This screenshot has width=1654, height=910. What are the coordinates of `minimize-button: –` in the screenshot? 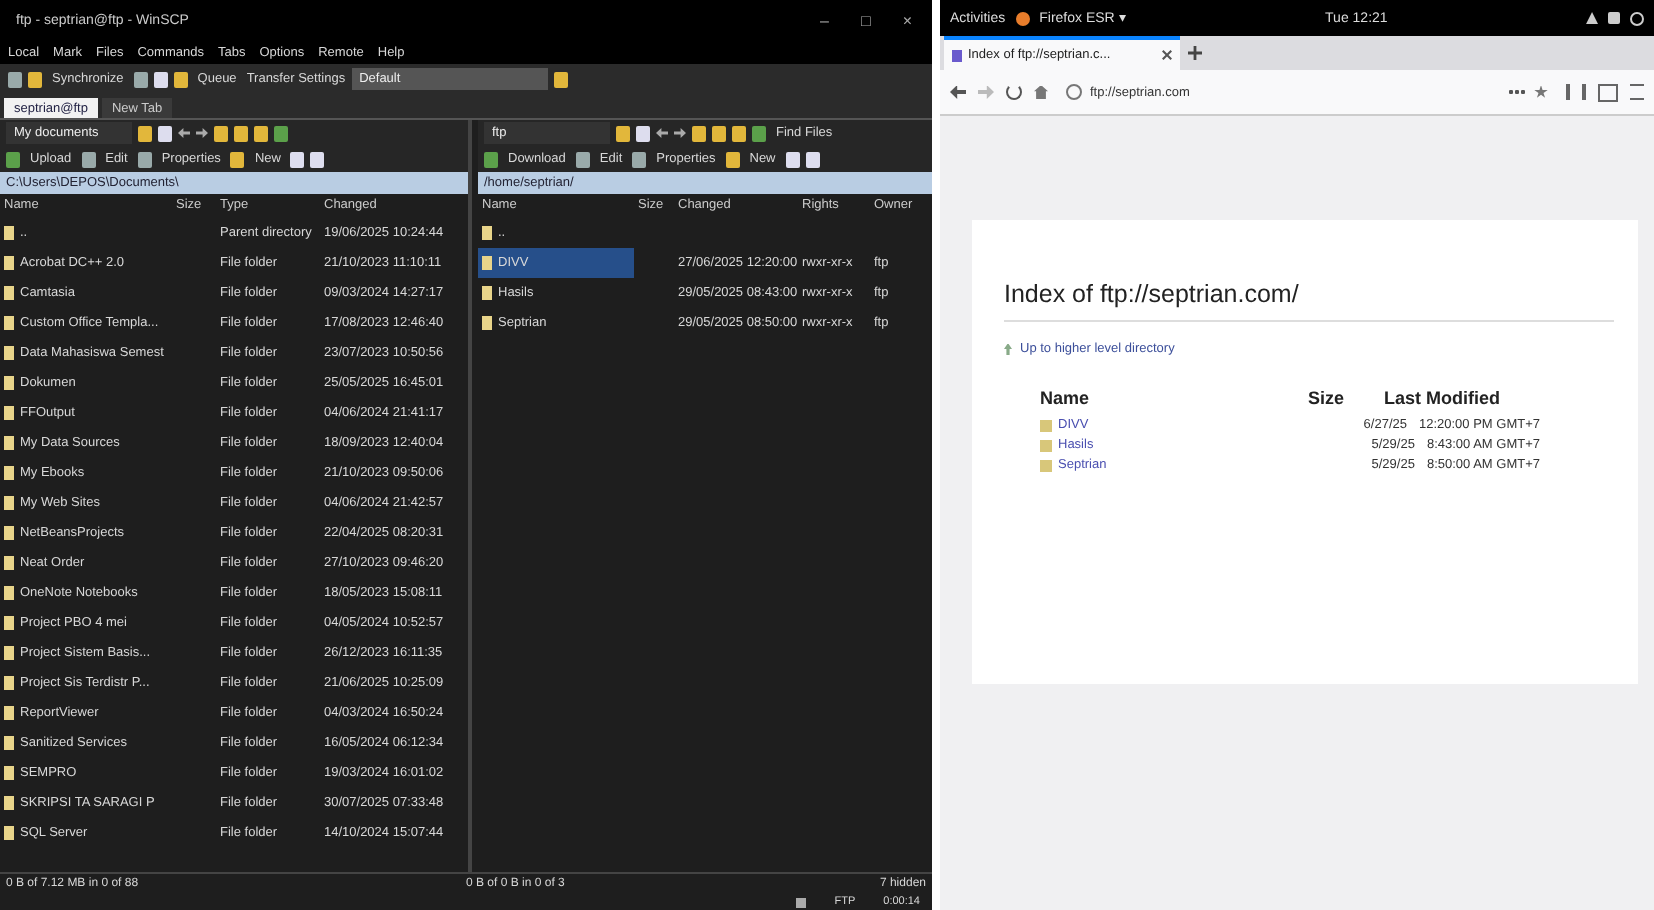 It's located at (824, 20).